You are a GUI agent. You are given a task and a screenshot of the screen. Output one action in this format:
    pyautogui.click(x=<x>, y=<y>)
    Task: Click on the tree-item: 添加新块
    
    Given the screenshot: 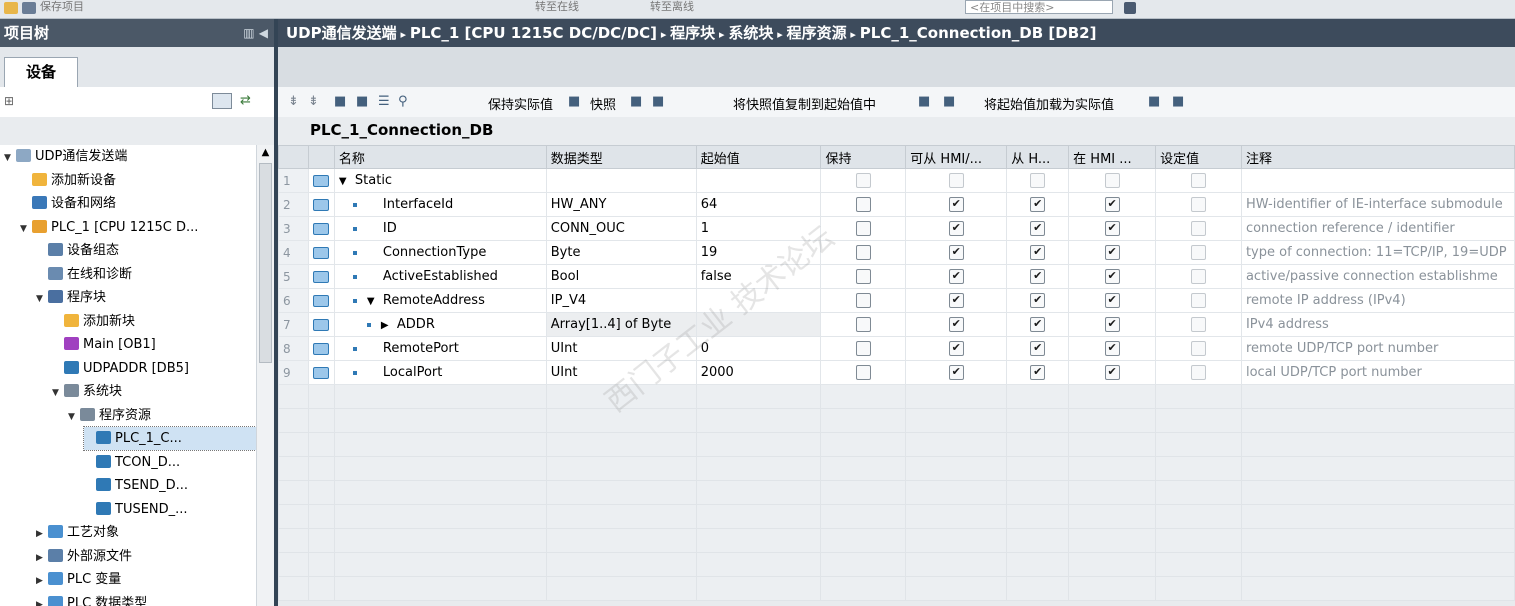 What is the action you would take?
    pyautogui.click(x=93, y=321)
    